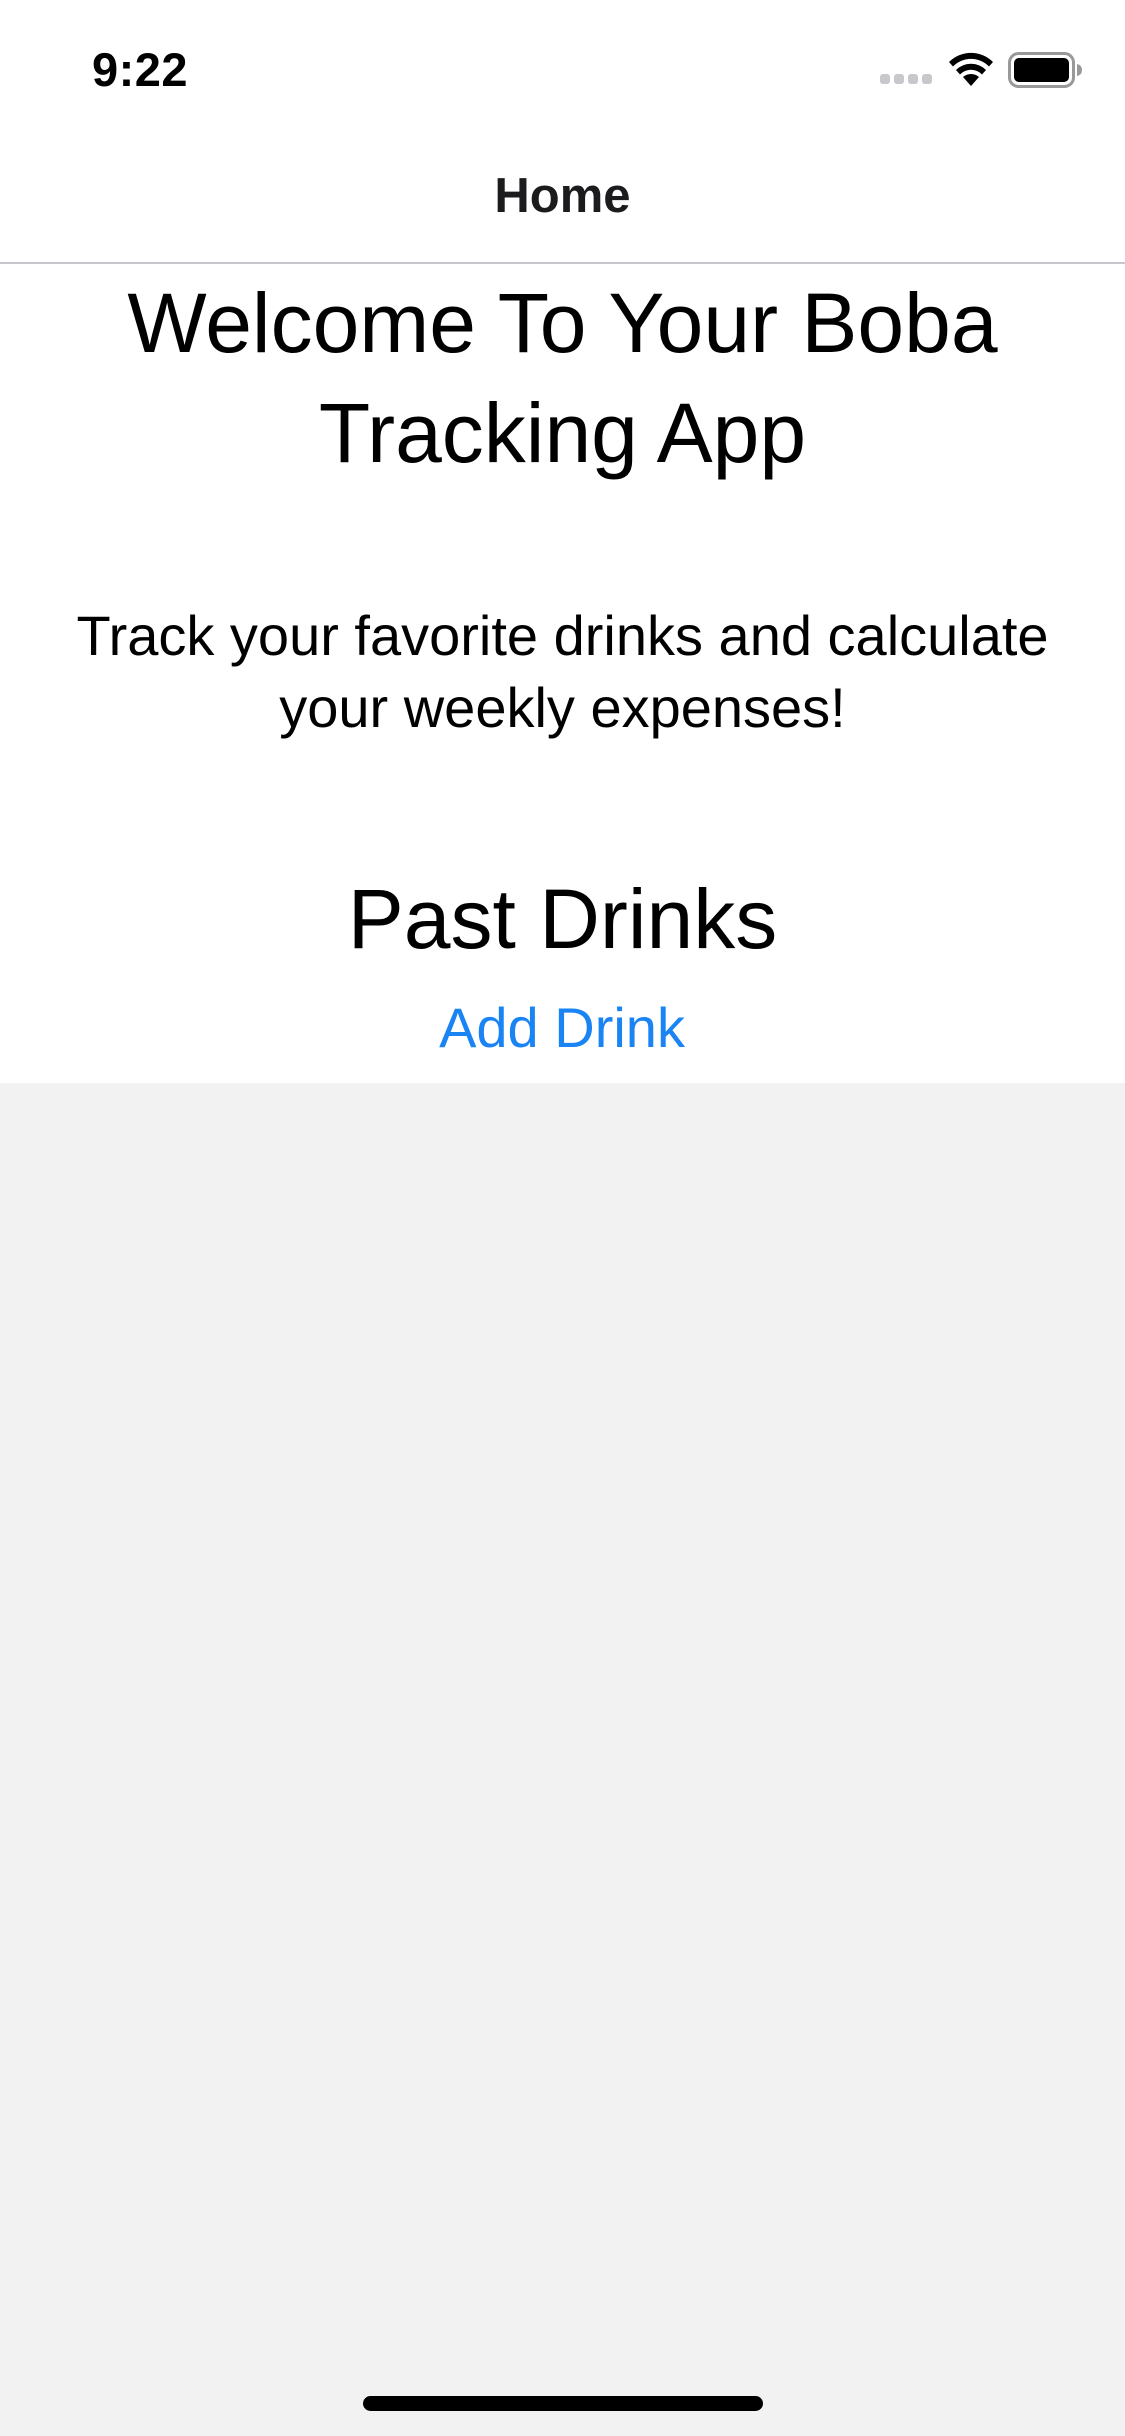 This screenshot has height=2436, width=1125. Describe the element at coordinates (971, 68) in the screenshot. I see `wifi-icon` at that location.